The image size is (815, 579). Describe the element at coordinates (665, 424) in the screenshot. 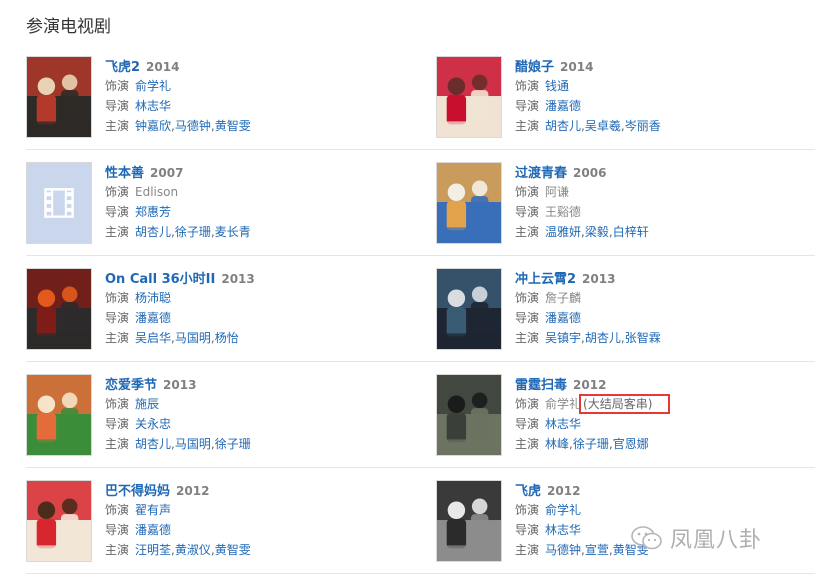

I see `director-line: 导演 林志华` at that location.